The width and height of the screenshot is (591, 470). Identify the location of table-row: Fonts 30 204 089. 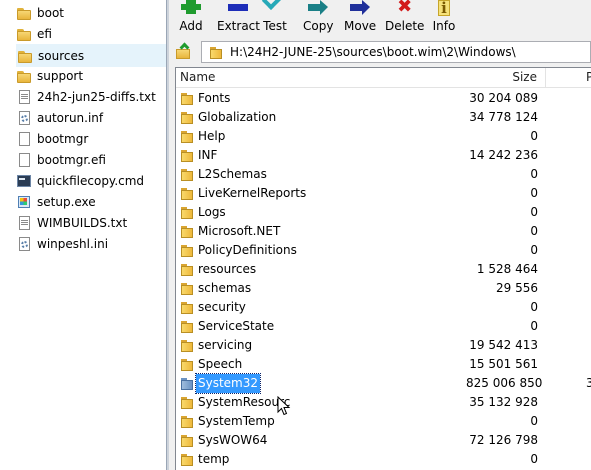
(383, 98).